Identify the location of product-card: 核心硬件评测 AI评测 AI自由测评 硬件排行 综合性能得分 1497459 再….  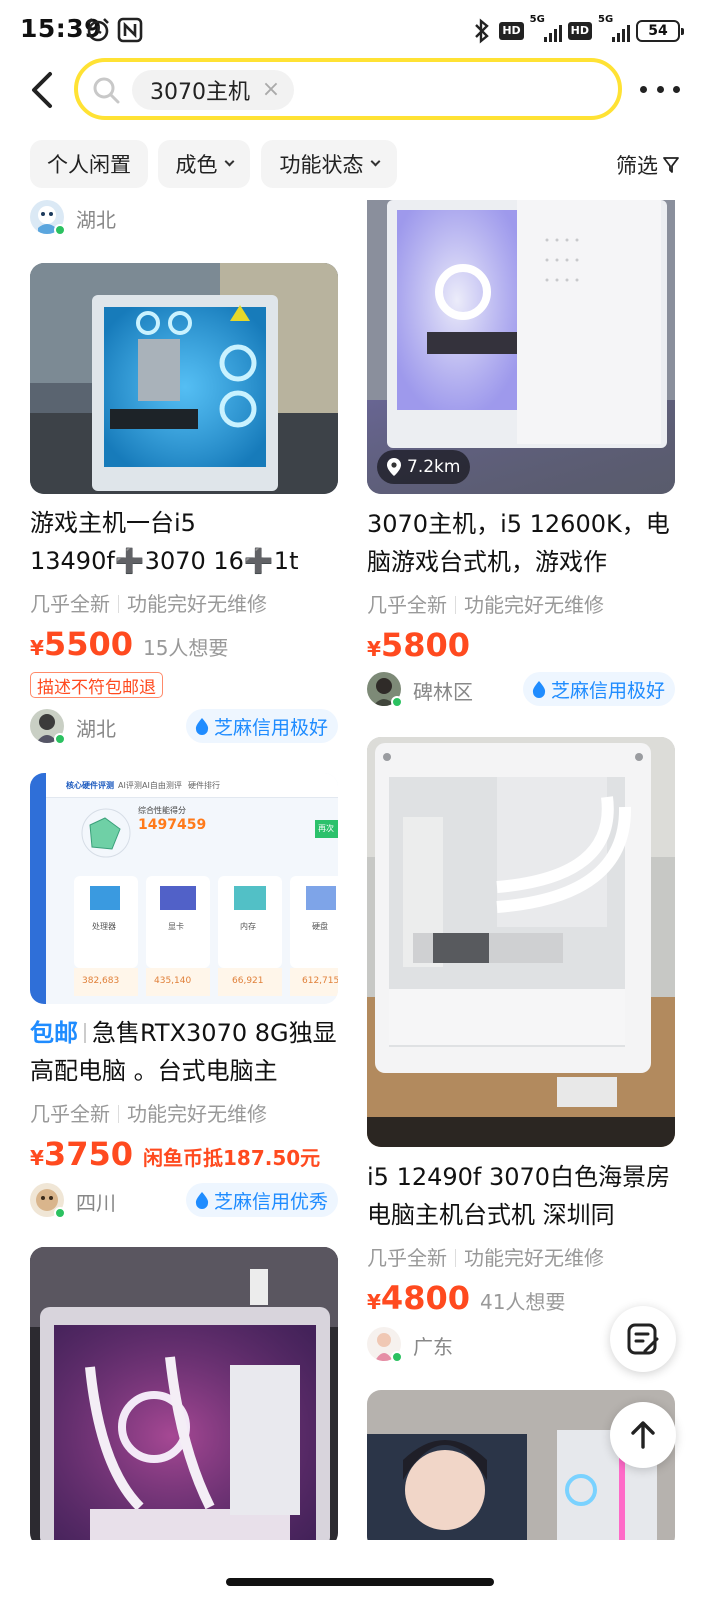
(184, 1008).